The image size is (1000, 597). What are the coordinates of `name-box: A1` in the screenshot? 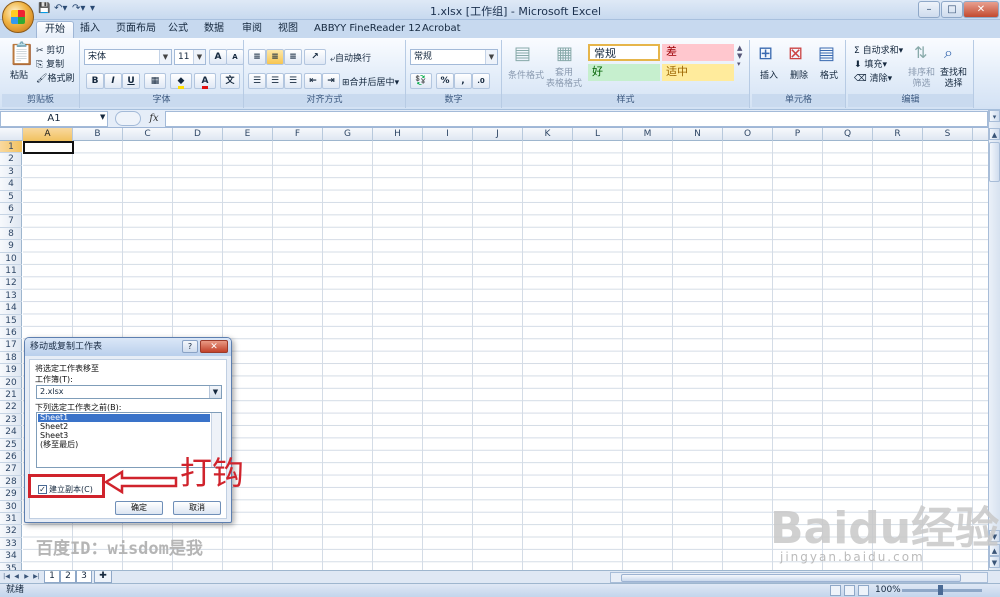 It's located at (54, 119).